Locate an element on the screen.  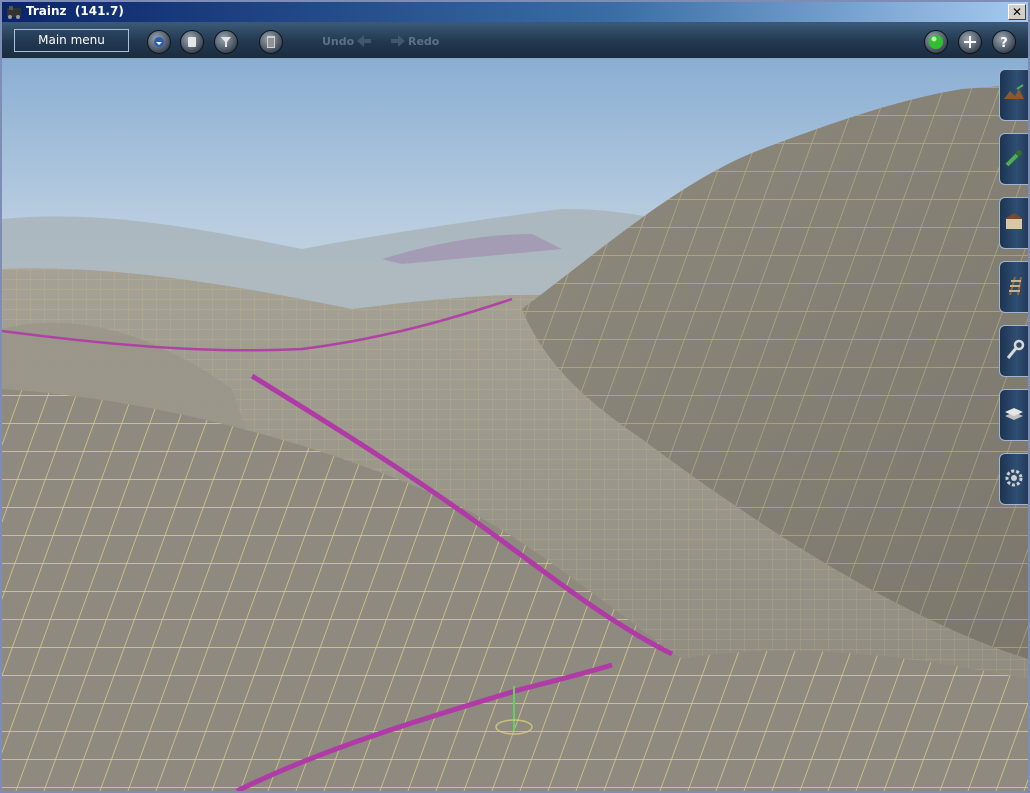
redo-arrow-icon is located at coordinates (398, 41).